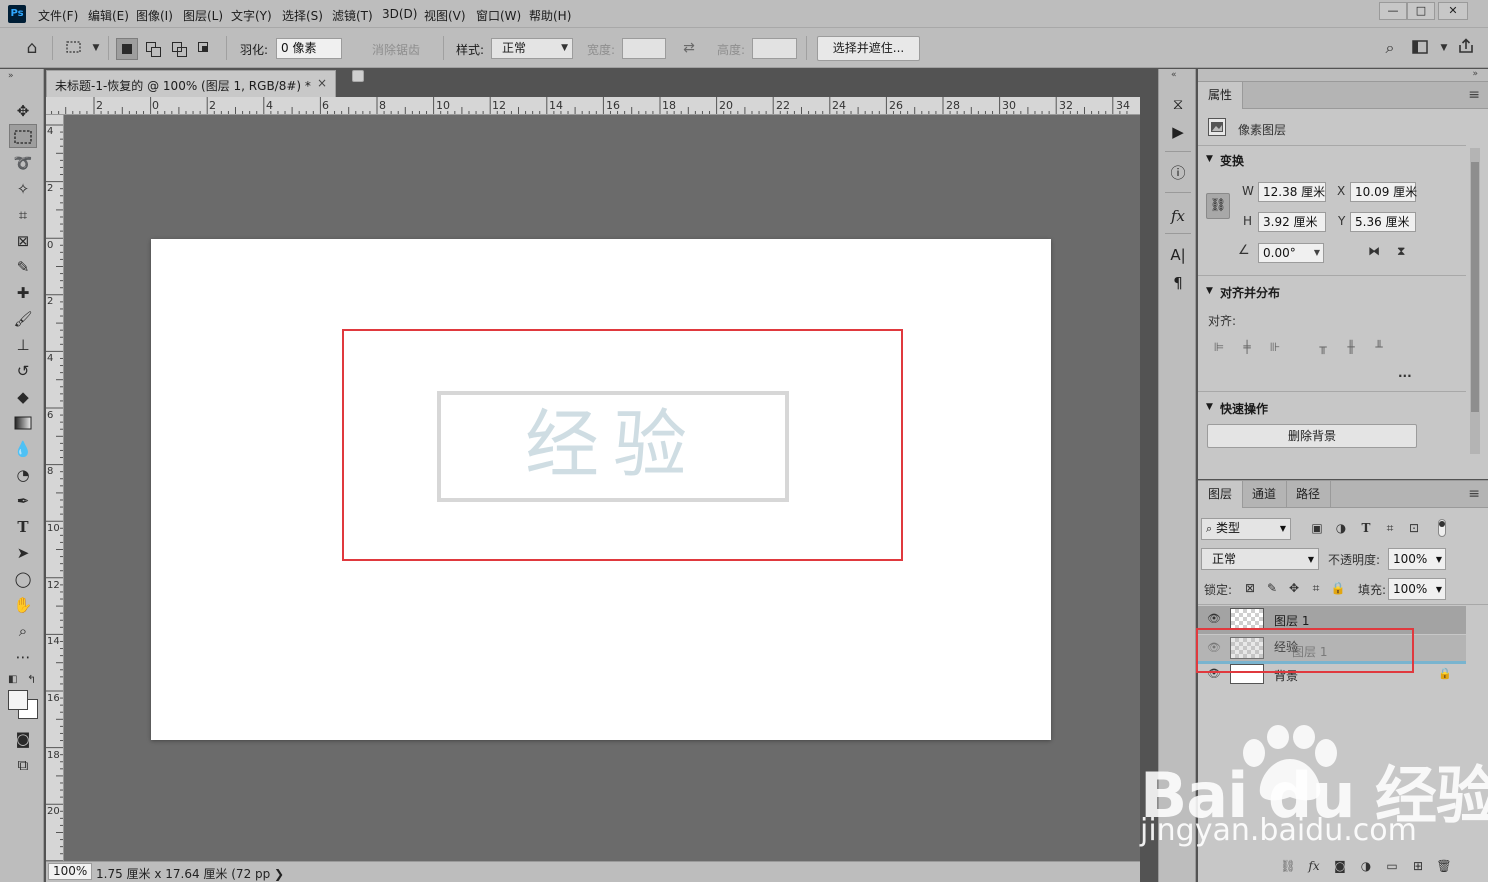 The height and width of the screenshot is (882, 1488). What do you see at coordinates (1309, 494) in the screenshot?
I see `tab-paths: 路径` at bounding box center [1309, 494].